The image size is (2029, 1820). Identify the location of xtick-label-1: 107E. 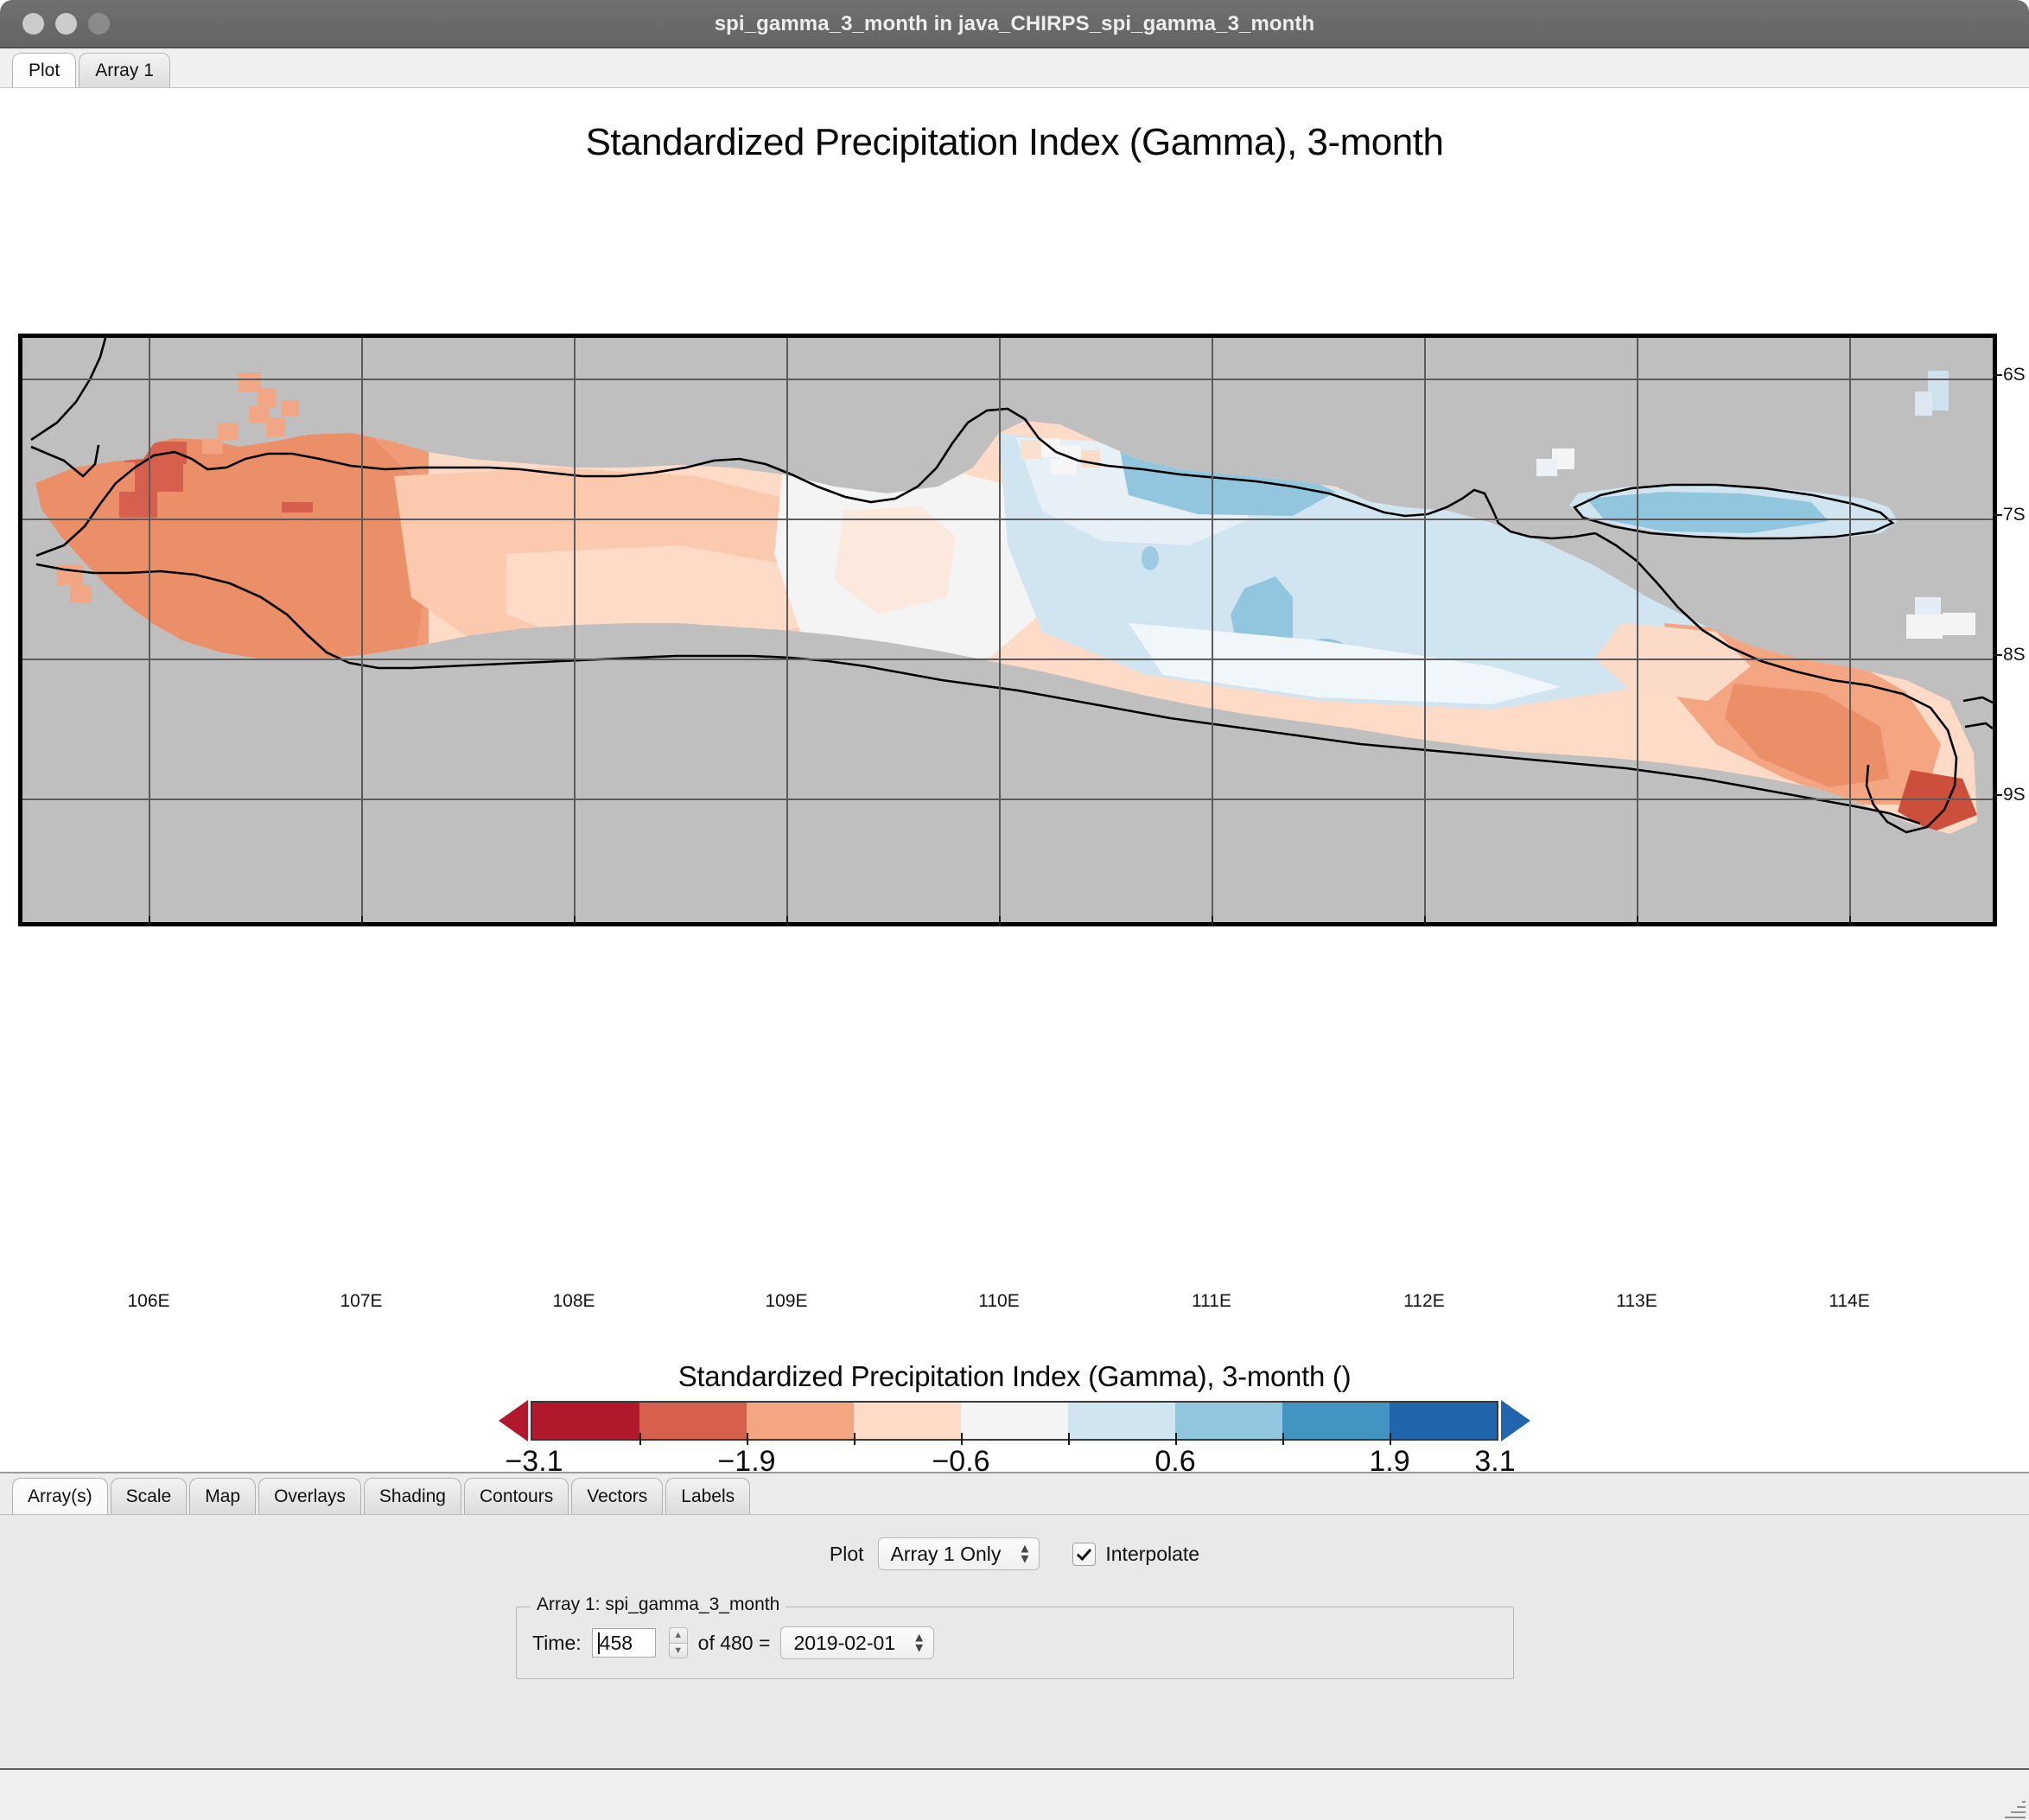
(362, 1301).